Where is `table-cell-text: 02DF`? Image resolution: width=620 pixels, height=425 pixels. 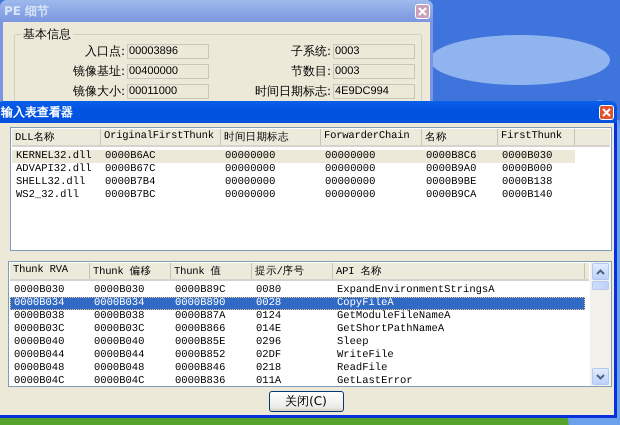 table-cell-text: 02DF is located at coordinates (268, 355).